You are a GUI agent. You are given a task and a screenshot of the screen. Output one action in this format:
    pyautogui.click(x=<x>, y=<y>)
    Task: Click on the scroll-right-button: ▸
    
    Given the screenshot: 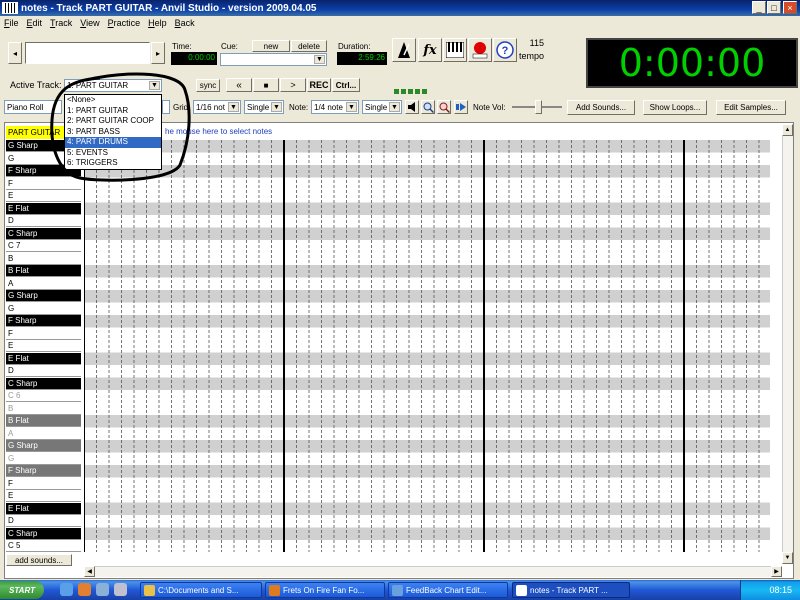 What is the action you would take?
    pyautogui.click(x=158, y=53)
    